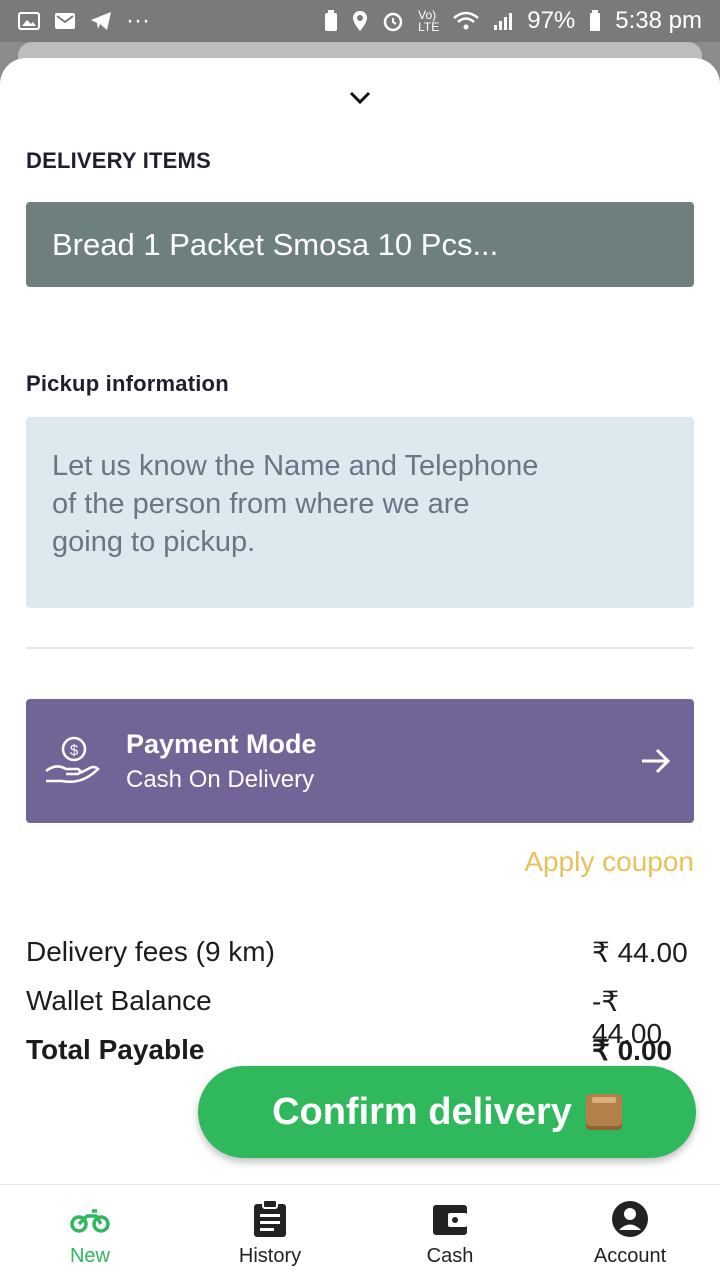 The image size is (720, 1281). I want to click on payment-mode-value: Cash On Delivery, so click(220, 779).